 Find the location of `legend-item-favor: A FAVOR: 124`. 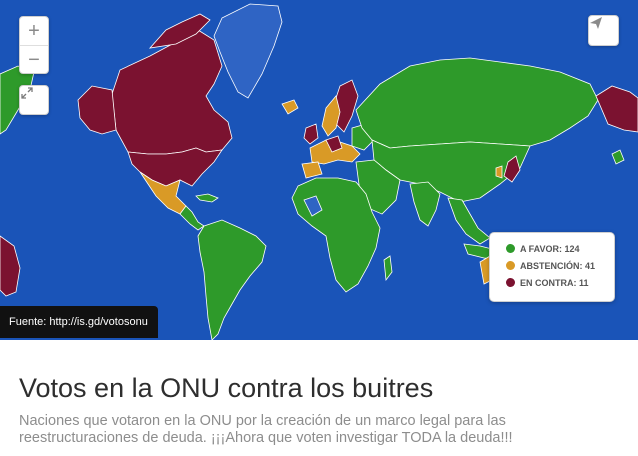

legend-item-favor: A FAVOR: 124 is located at coordinates (552, 248).